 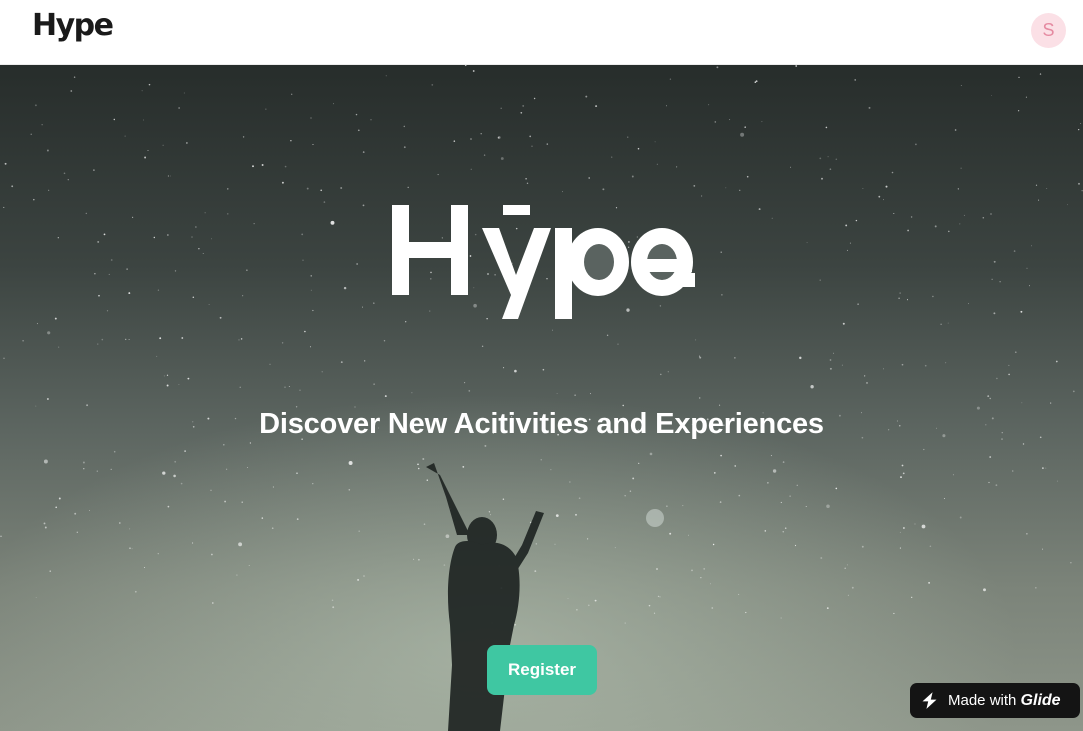 What do you see at coordinates (982, 700) in the screenshot?
I see `glide-badge-prefix: Made with` at bounding box center [982, 700].